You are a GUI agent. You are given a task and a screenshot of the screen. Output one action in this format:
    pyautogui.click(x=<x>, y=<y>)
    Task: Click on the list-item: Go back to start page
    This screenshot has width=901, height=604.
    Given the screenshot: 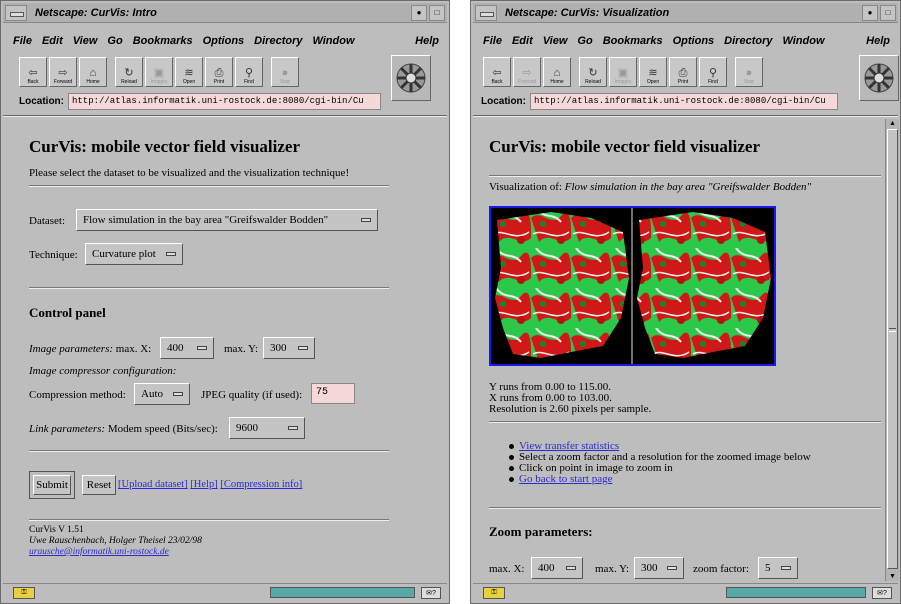 What is the action you would take?
    pyautogui.click(x=660, y=479)
    